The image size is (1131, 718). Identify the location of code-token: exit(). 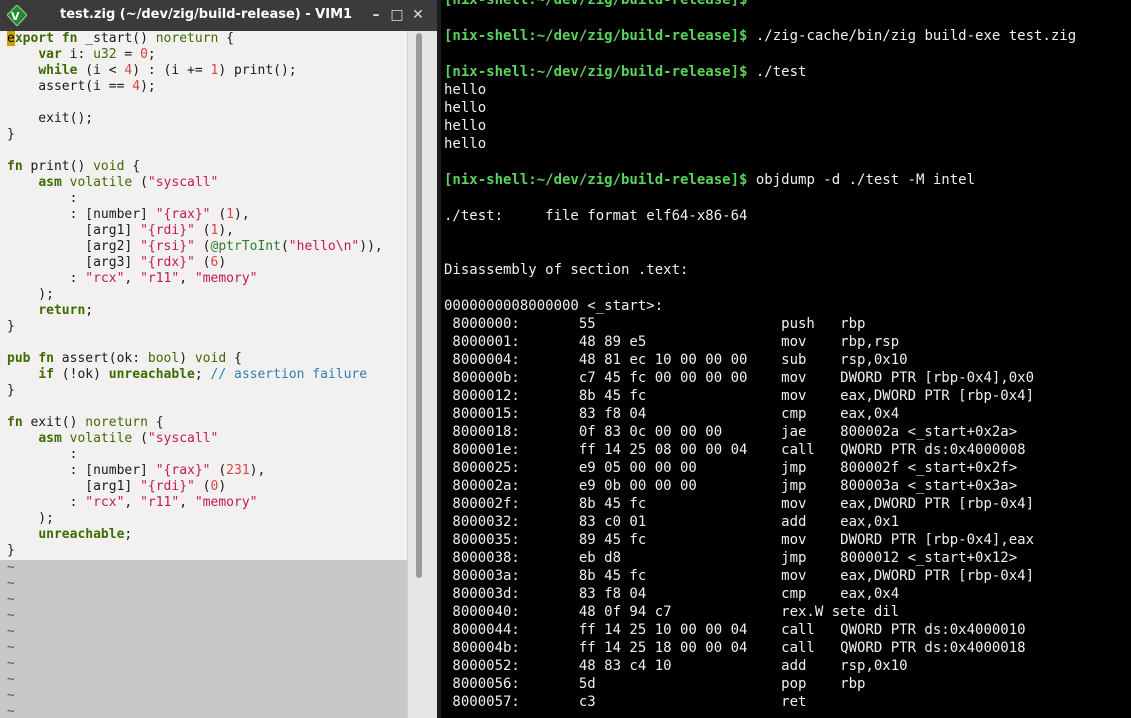
(54, 422).